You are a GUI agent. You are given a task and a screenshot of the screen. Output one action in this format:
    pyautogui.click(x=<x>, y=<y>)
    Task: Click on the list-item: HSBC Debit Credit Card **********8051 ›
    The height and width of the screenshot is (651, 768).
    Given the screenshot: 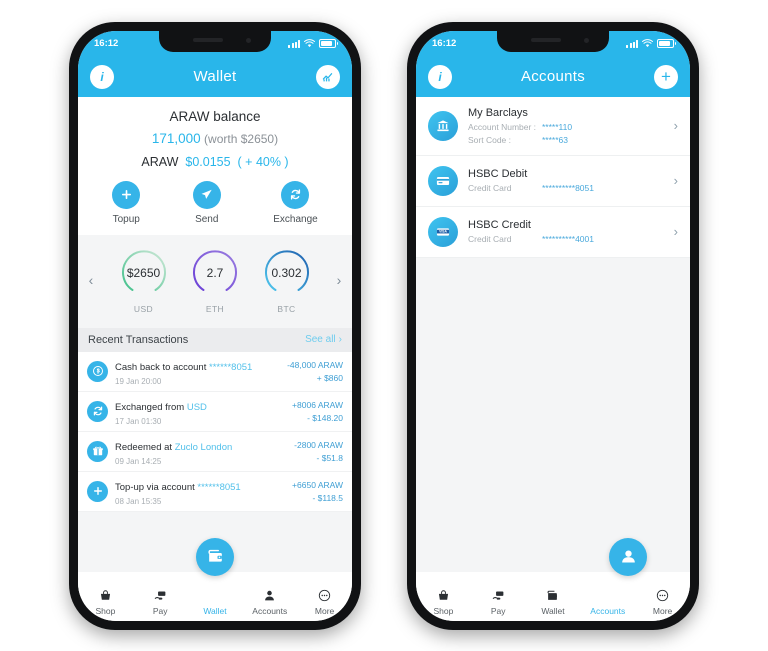 What is the action you would take?
    pyautogui.click(x=553, y=181)
    